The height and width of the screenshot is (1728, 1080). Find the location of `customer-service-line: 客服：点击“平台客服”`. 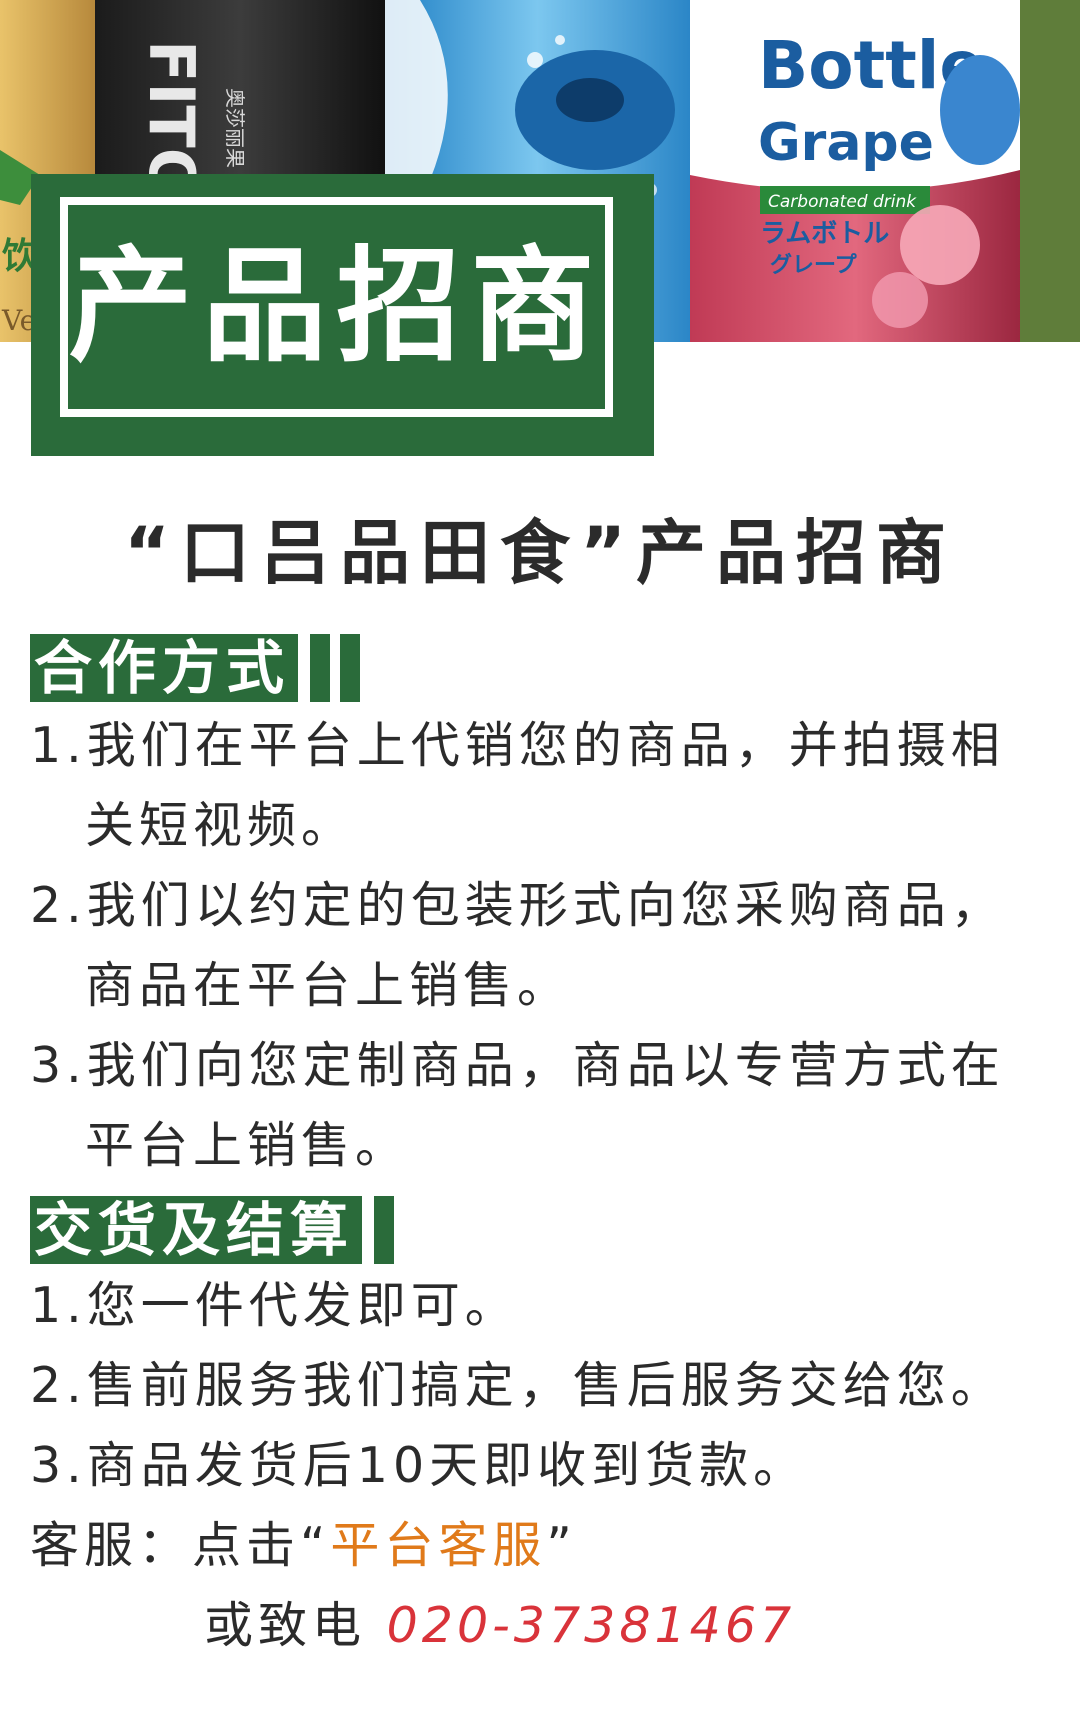

customer-service-line: 客服：点击“平台客服” is located at coordinates (545, 1546).